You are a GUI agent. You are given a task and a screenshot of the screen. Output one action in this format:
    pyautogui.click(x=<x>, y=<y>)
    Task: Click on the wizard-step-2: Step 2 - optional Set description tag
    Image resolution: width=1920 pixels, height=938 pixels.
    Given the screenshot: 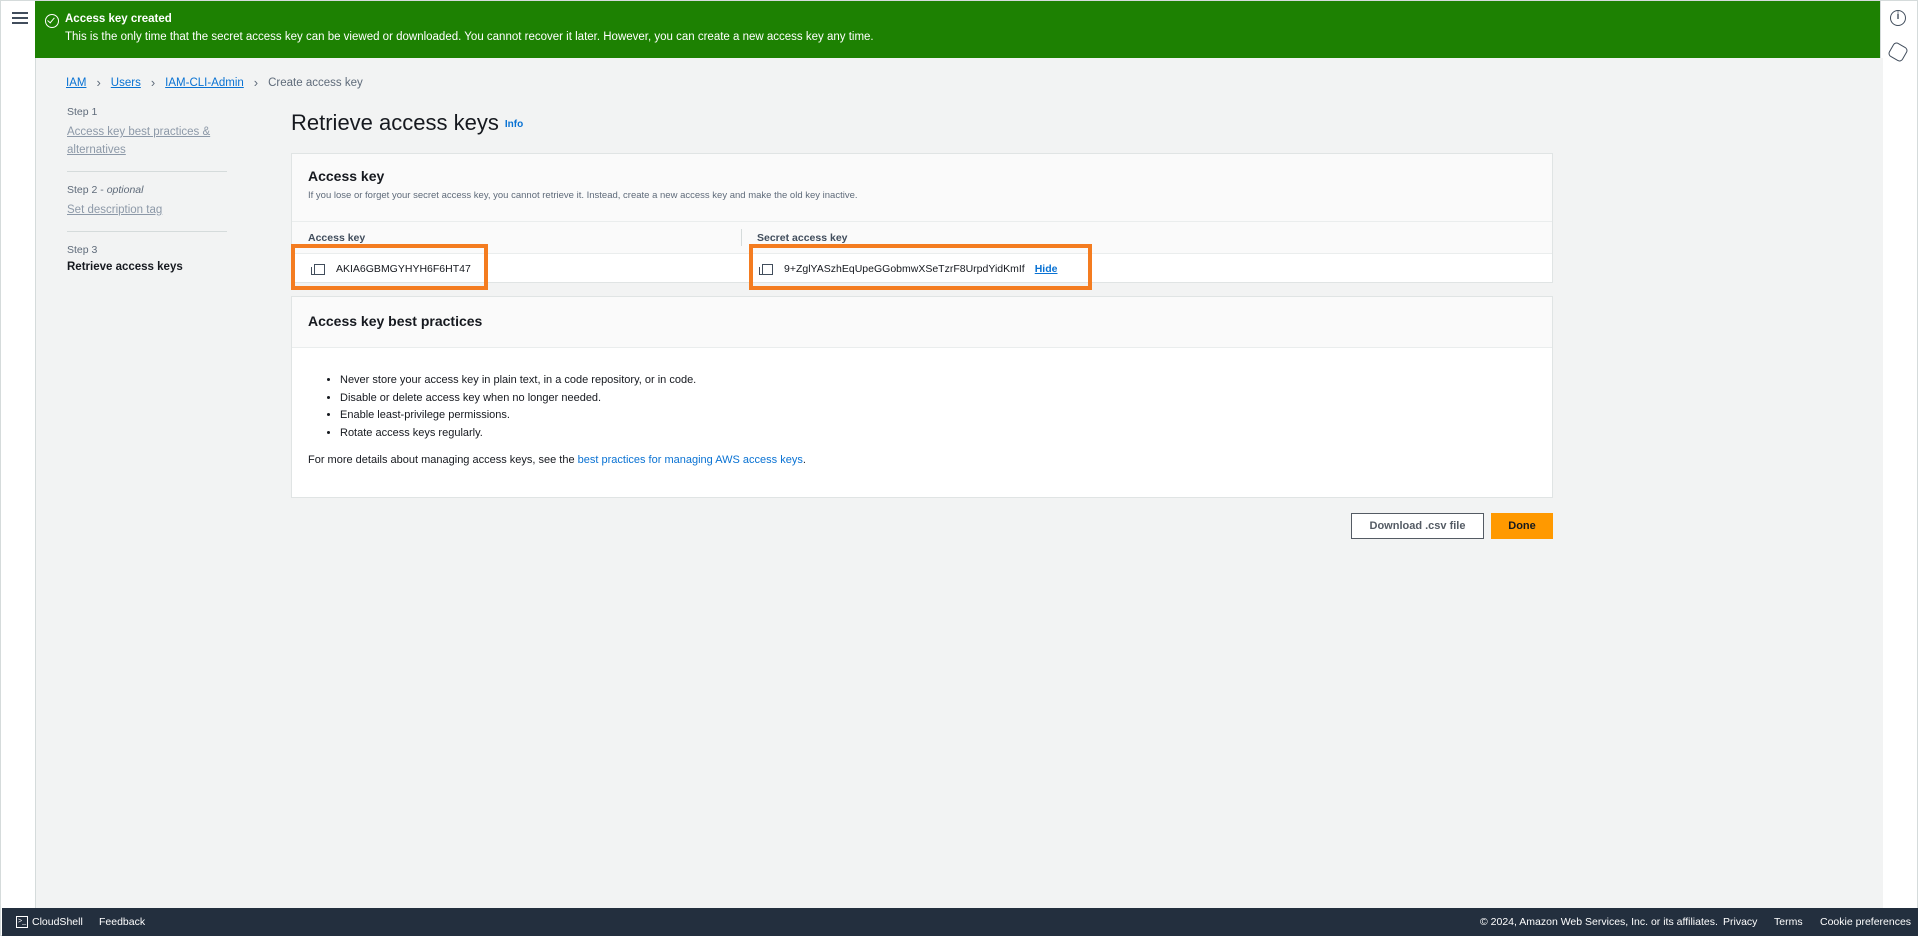 What is the action you would take?
    pyautogui.click(x=147, y=208)
    